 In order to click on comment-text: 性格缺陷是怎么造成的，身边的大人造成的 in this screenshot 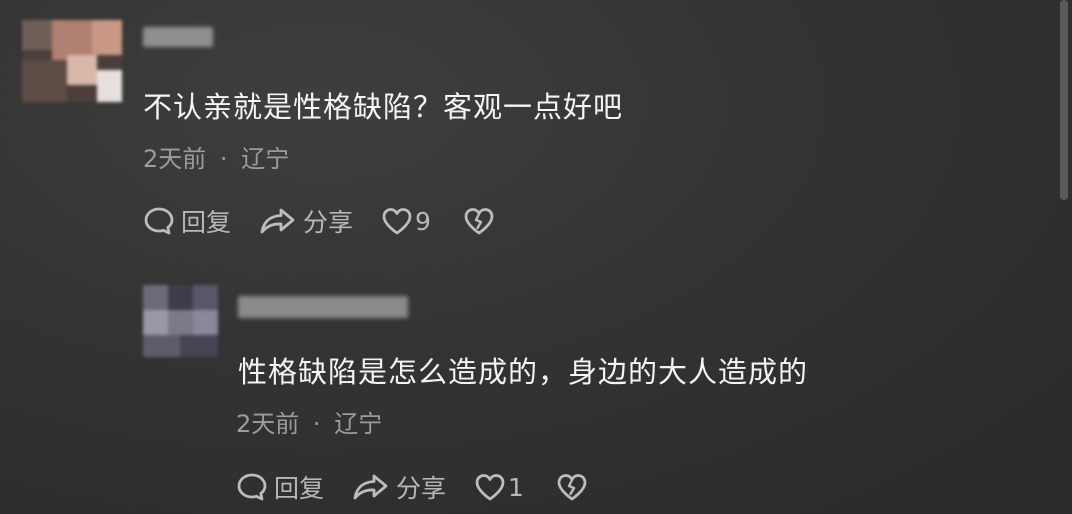, I will do `click(523, 372)`.